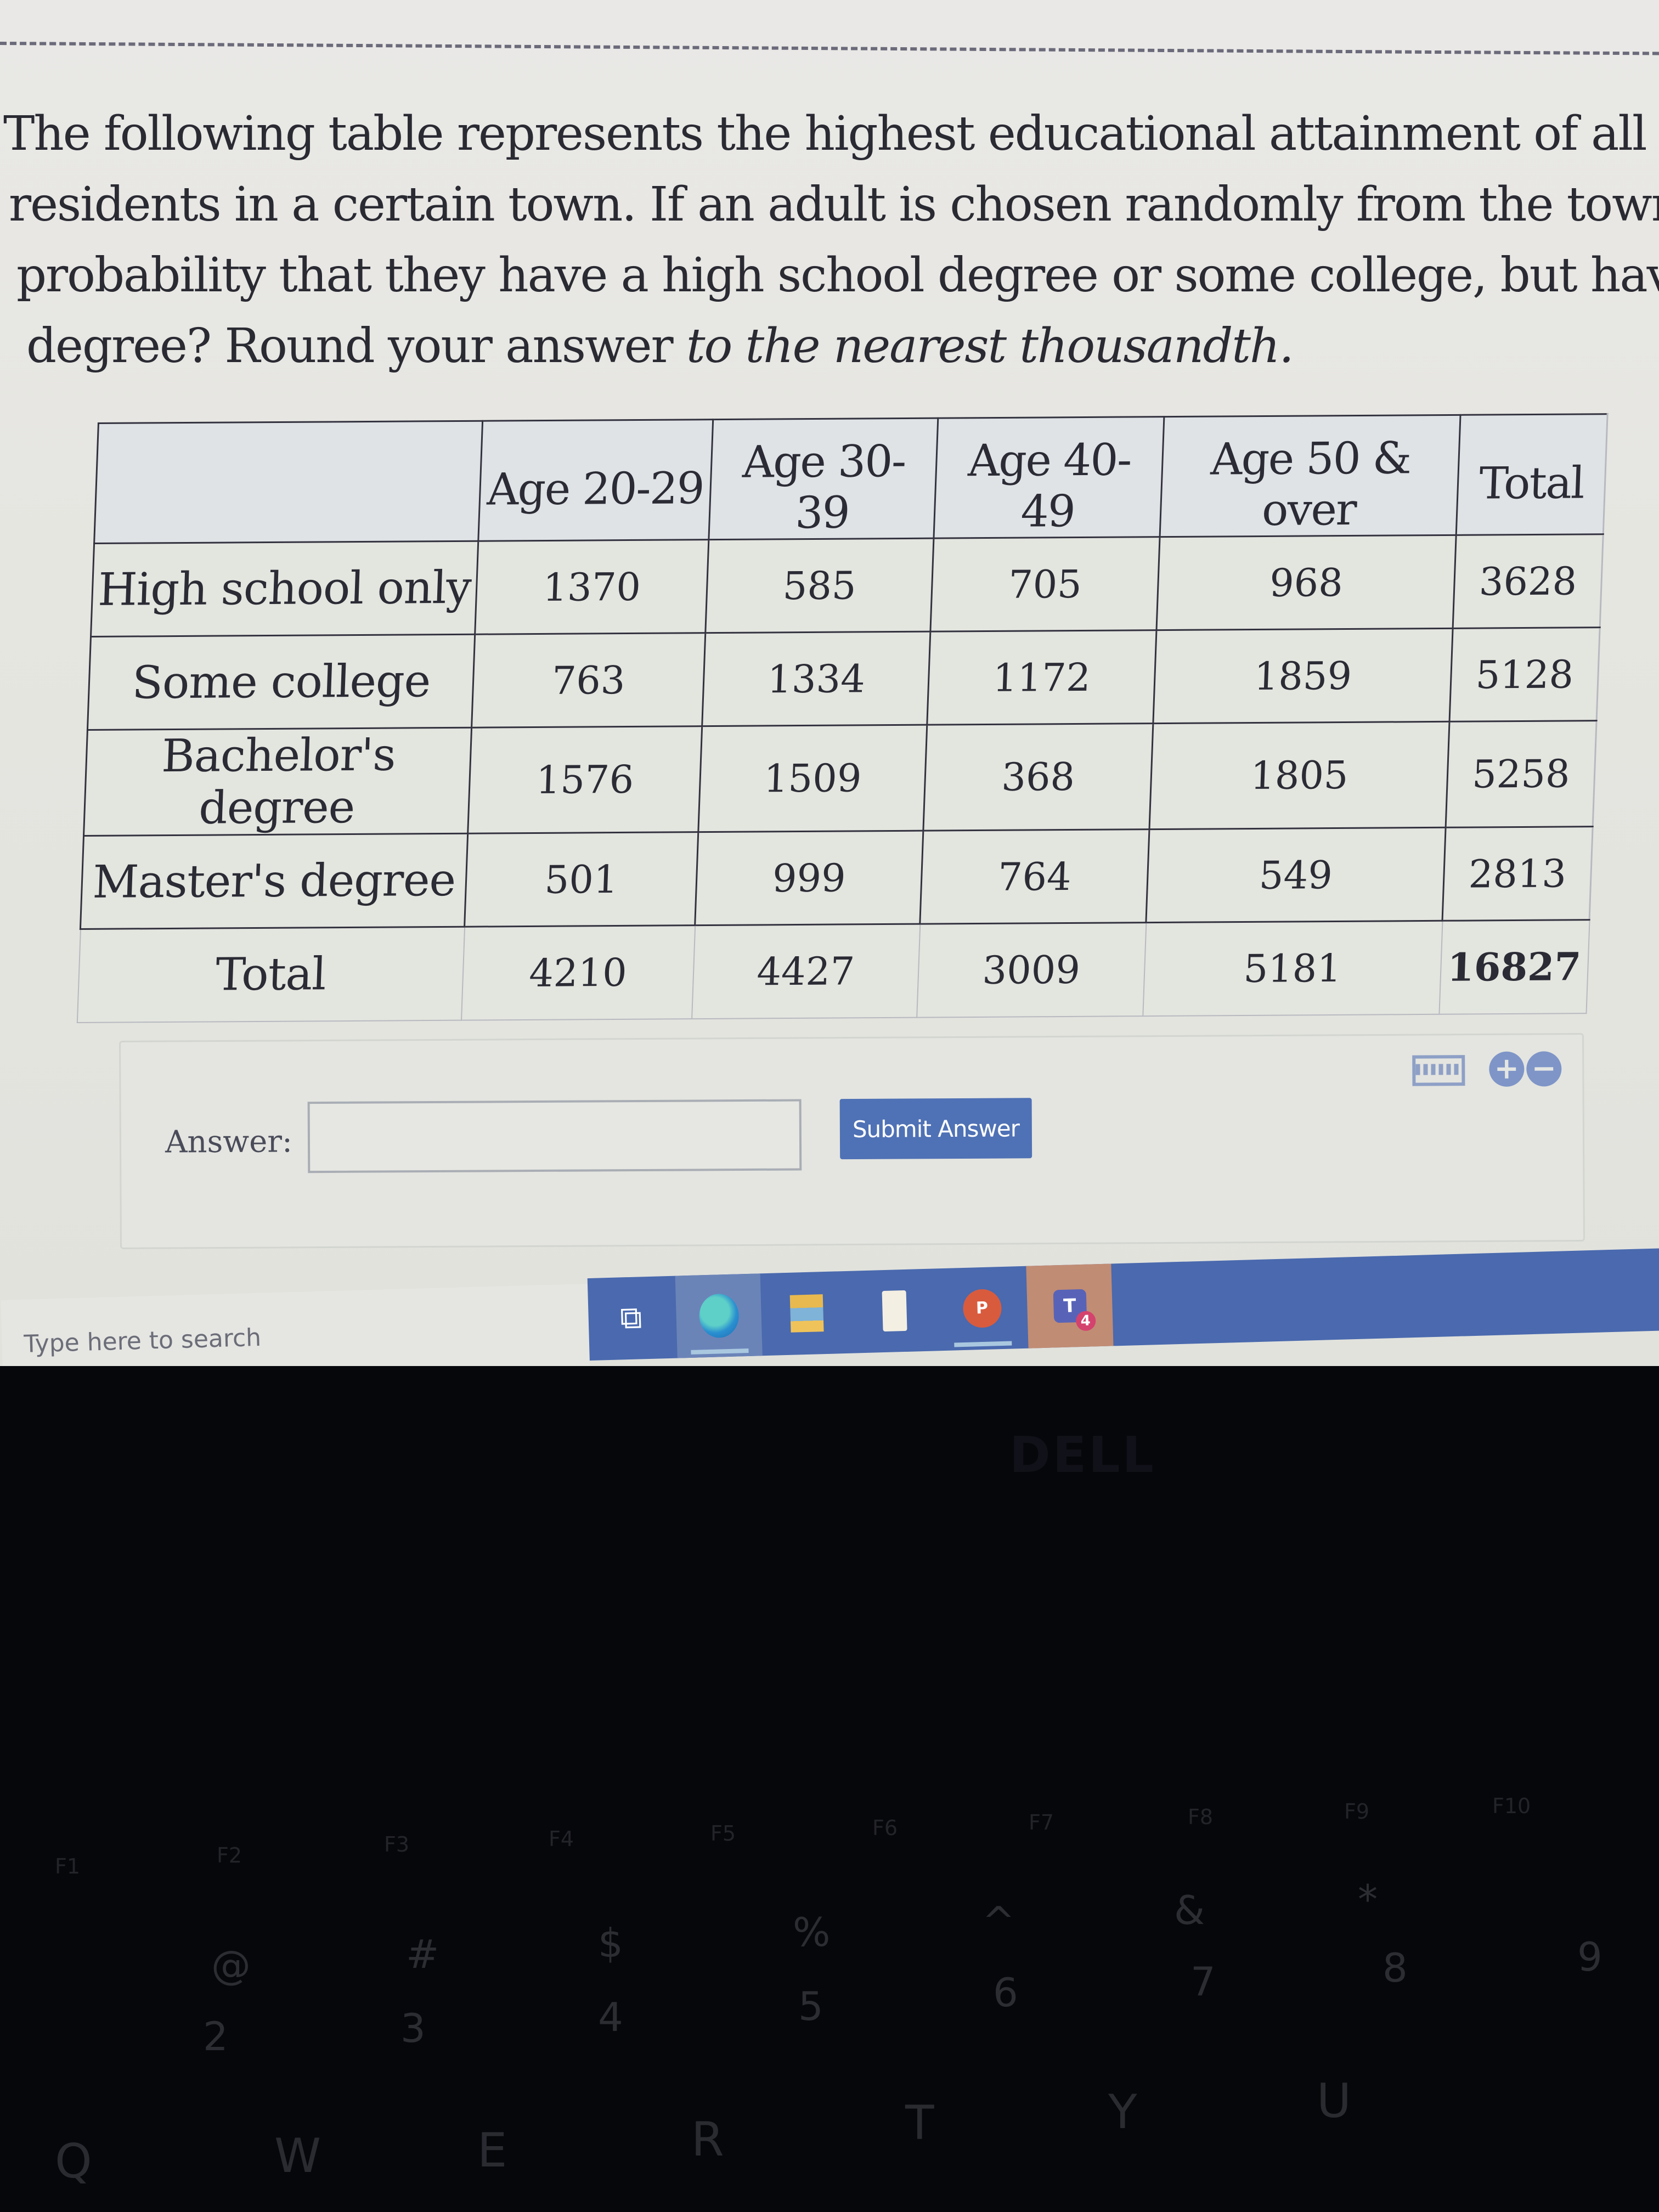 The height and width of the screenshot is (2212, 1659). I want to click on task-view-button: ⧉, so click(632, 1318).